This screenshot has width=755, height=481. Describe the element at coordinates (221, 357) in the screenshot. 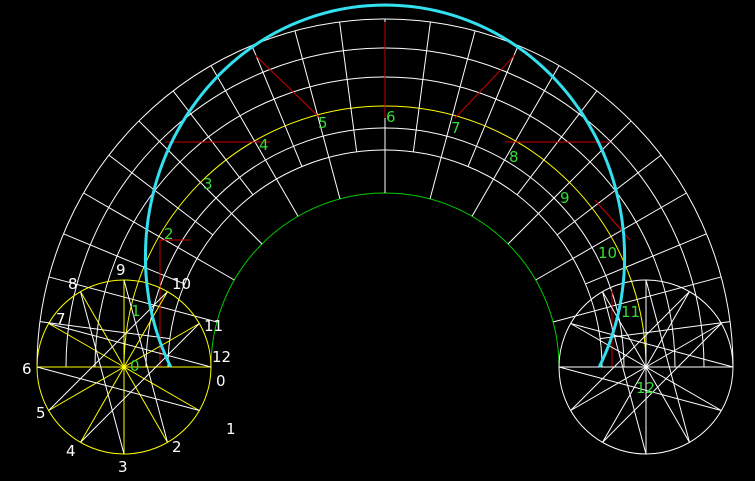

I see `left-circle-label: 12` at that location.